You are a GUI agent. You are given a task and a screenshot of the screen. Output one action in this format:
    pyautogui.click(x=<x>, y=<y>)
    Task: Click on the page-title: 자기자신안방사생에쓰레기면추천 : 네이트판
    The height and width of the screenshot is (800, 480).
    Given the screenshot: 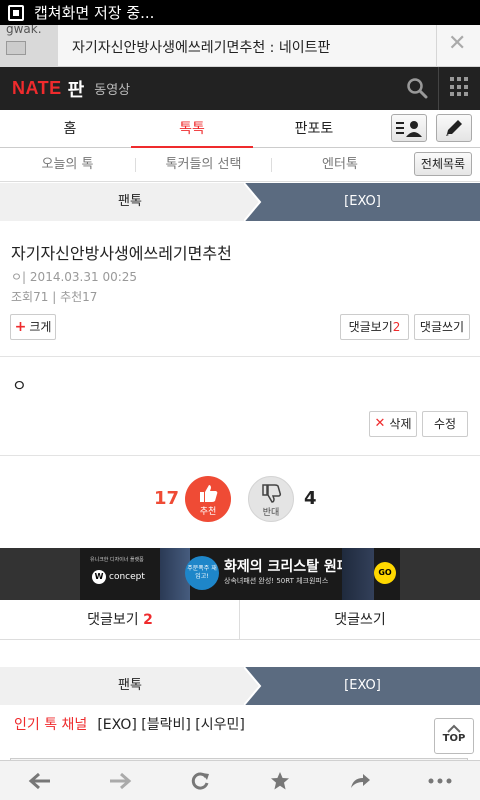 What is the action you would take?
    pyautogui.click(x=201, y=47)
    